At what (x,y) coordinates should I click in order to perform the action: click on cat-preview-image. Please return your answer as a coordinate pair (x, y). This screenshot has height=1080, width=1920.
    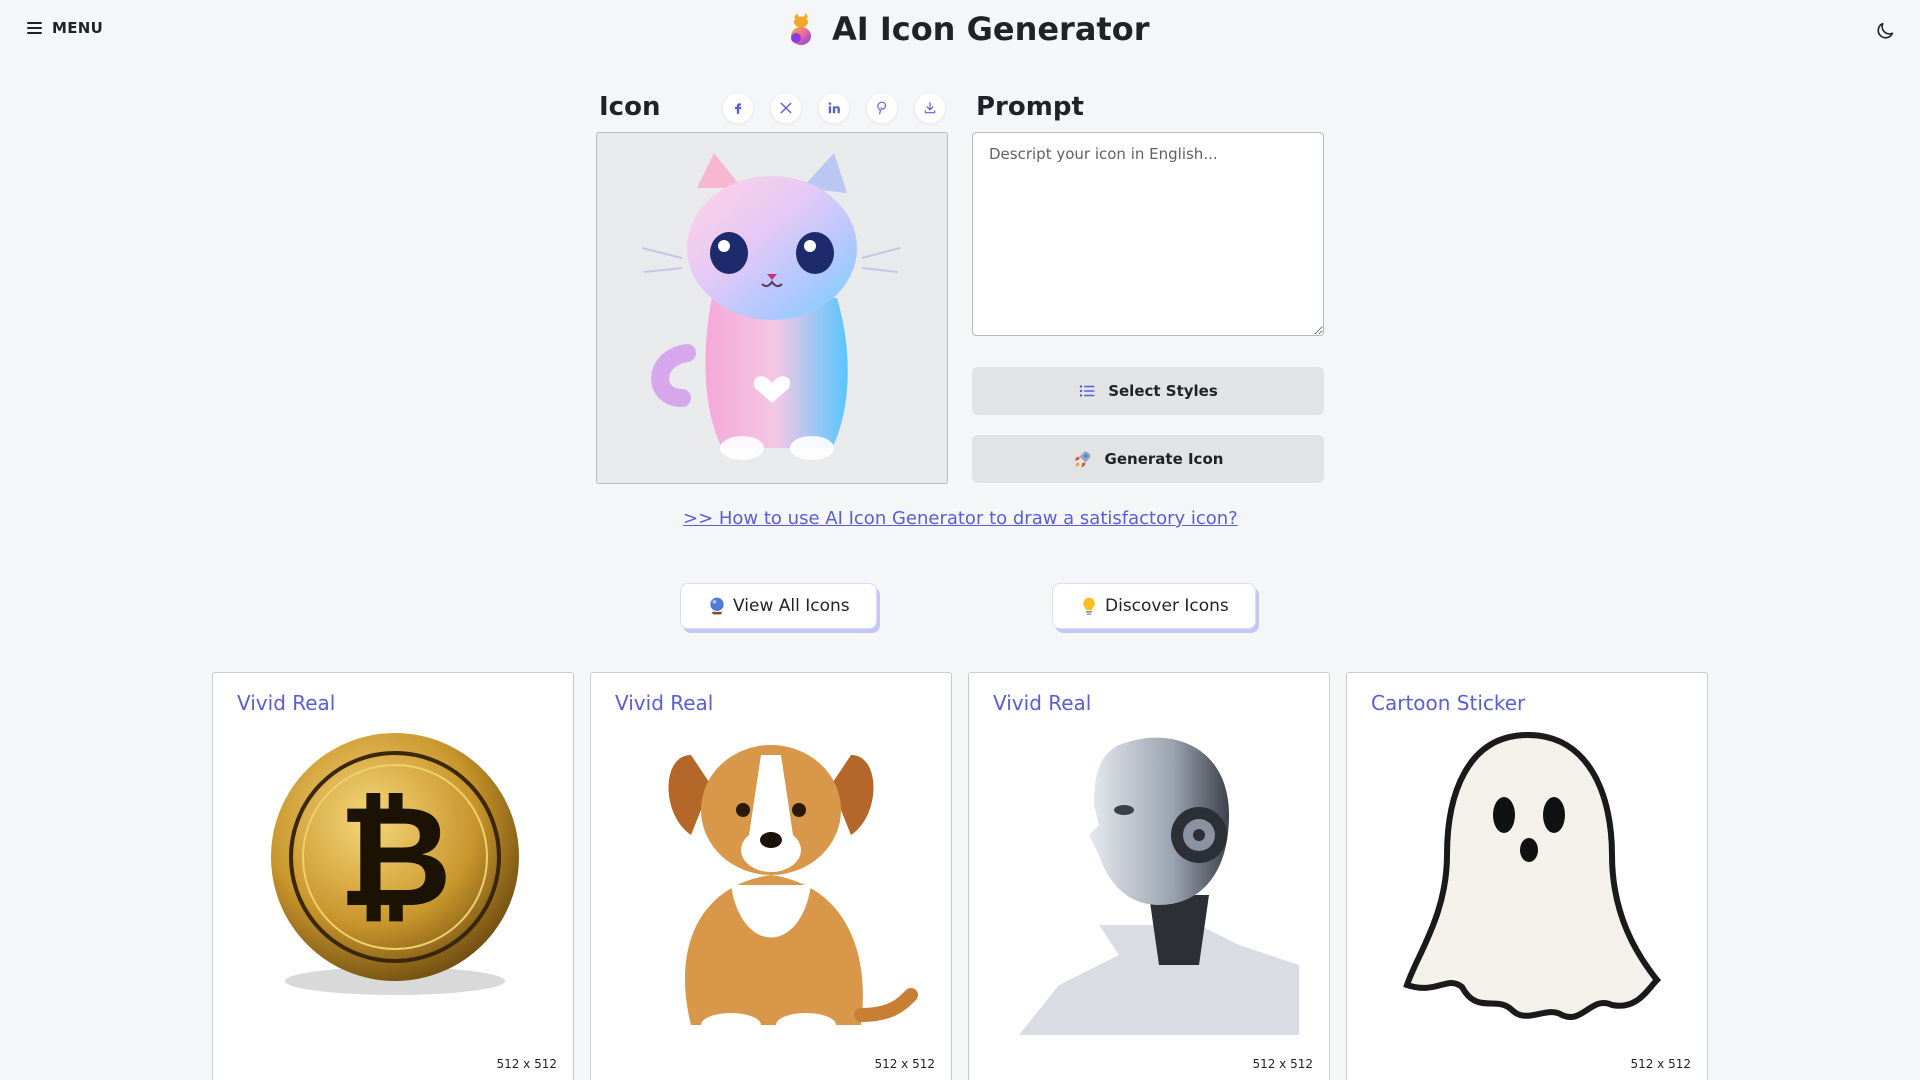
    Looking at the image, I should click on (771, 306).